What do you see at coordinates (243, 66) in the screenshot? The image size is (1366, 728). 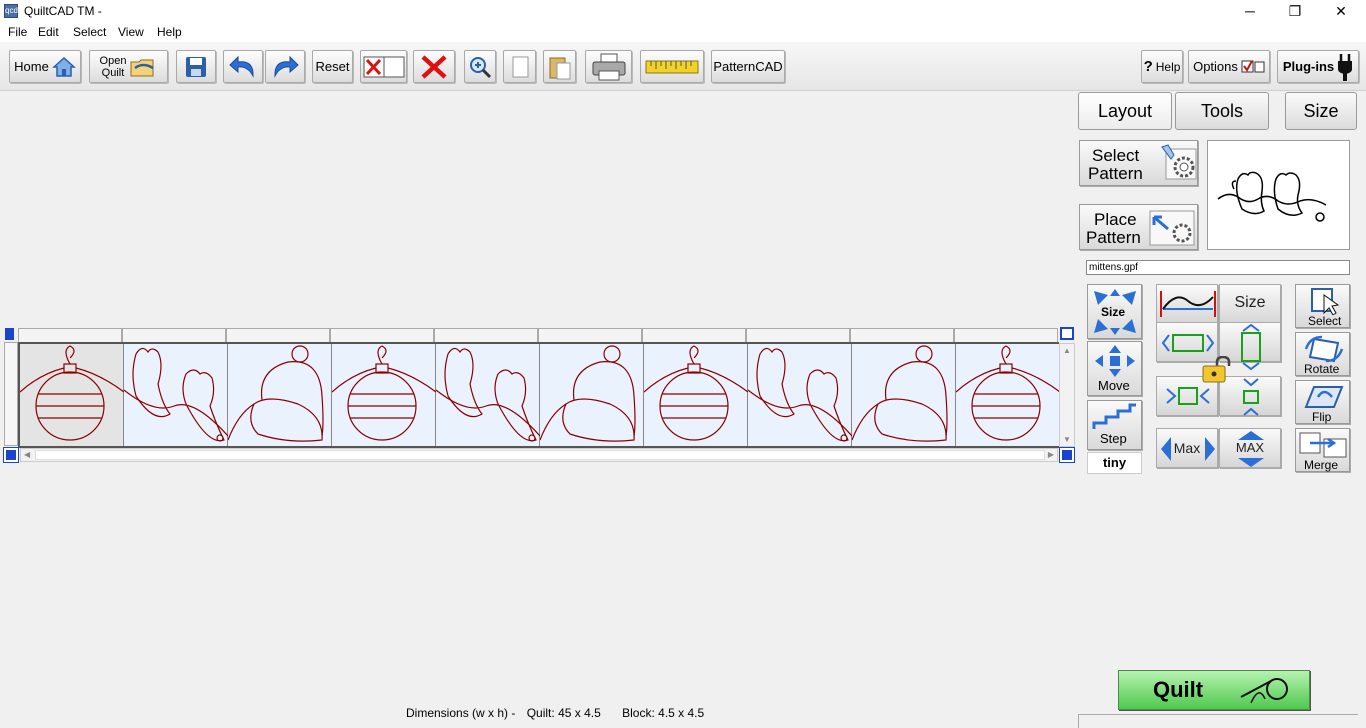 I see `undo-button` at bounding box center [243, 66].